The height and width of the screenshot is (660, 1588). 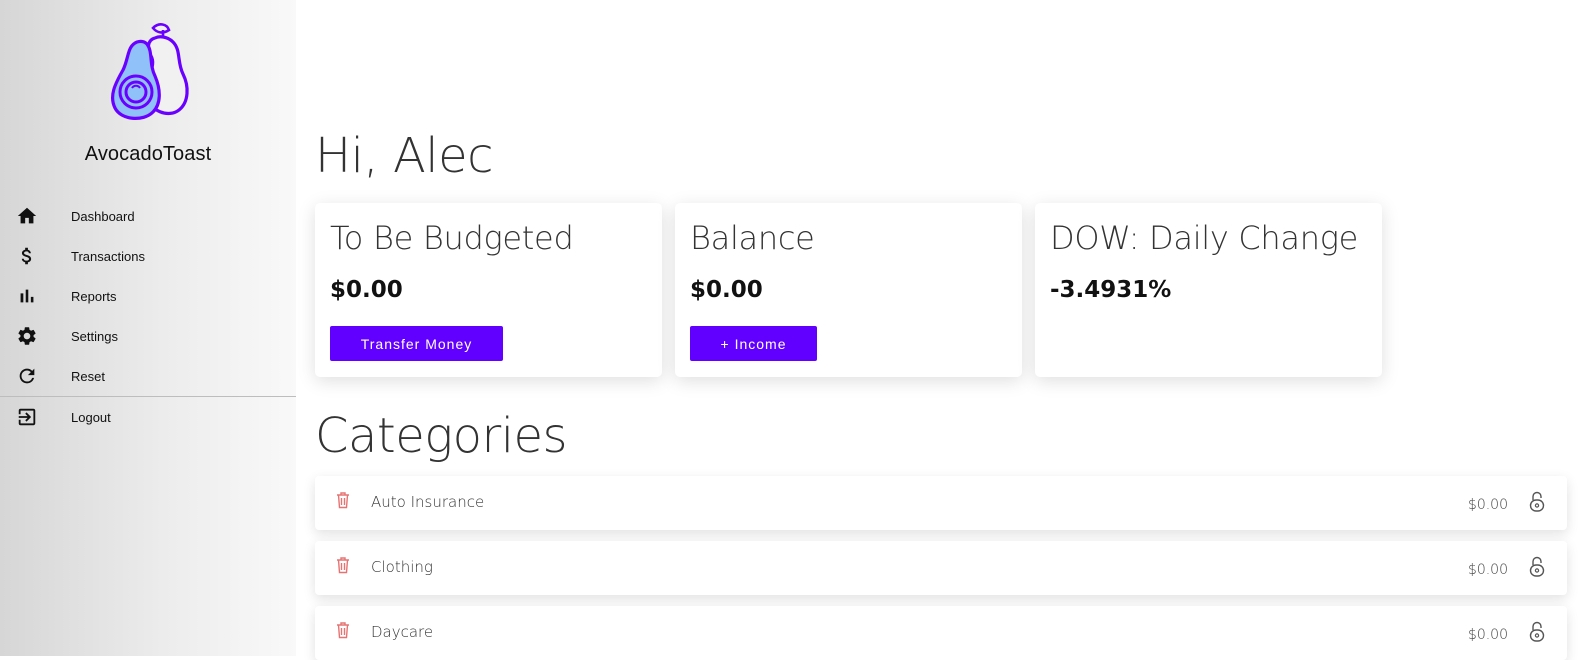 What do you see at coordinates (148, 417) in the screenshot?
I see `sidebar-item-logout: Logout` at bounding box center [148, 417].